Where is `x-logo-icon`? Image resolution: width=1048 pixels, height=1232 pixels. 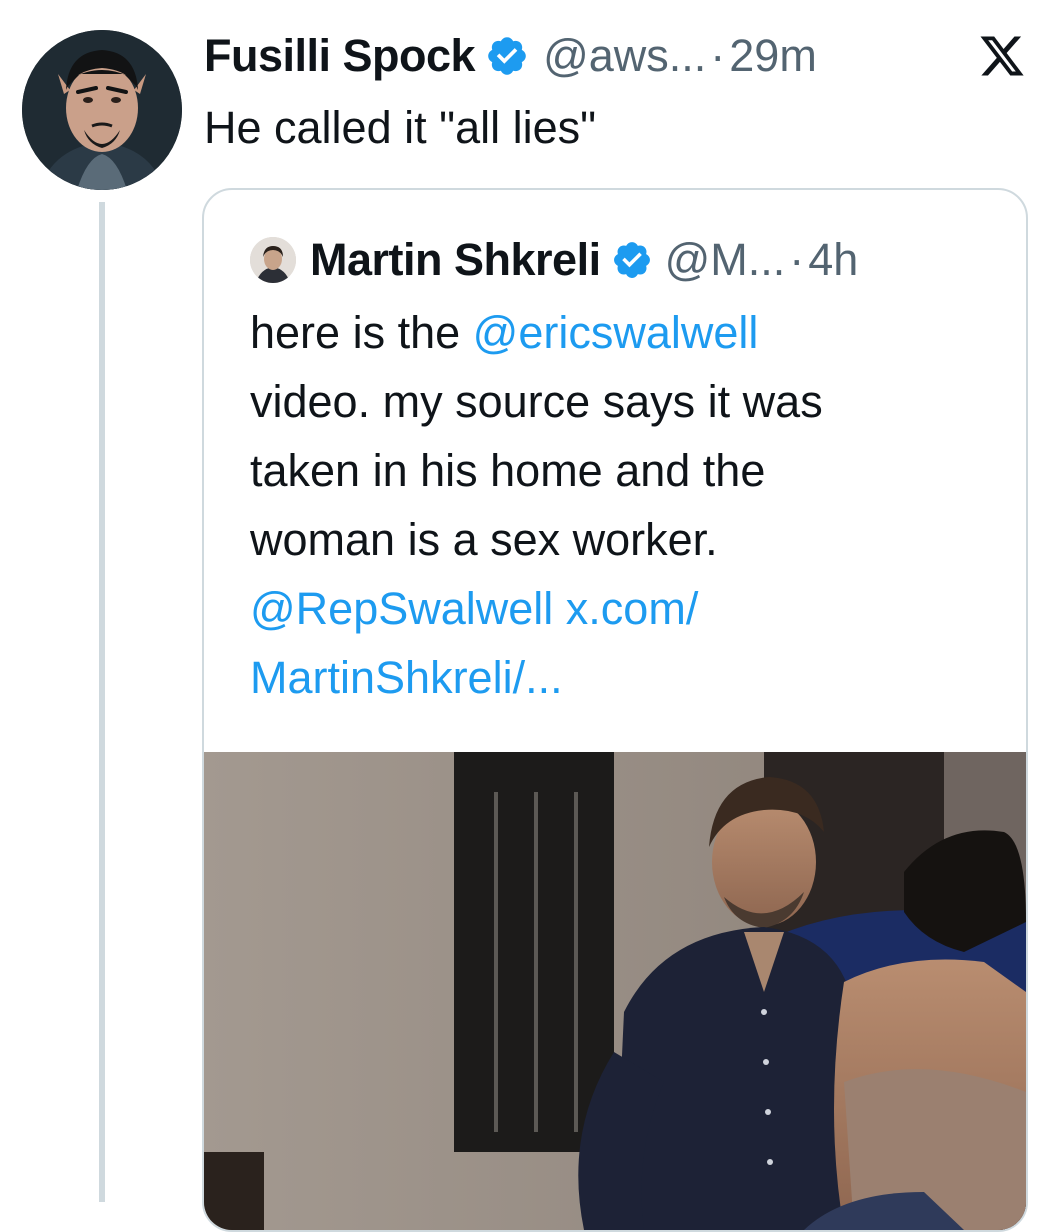
x-logo-icon is located at coordinates (1002, 56).